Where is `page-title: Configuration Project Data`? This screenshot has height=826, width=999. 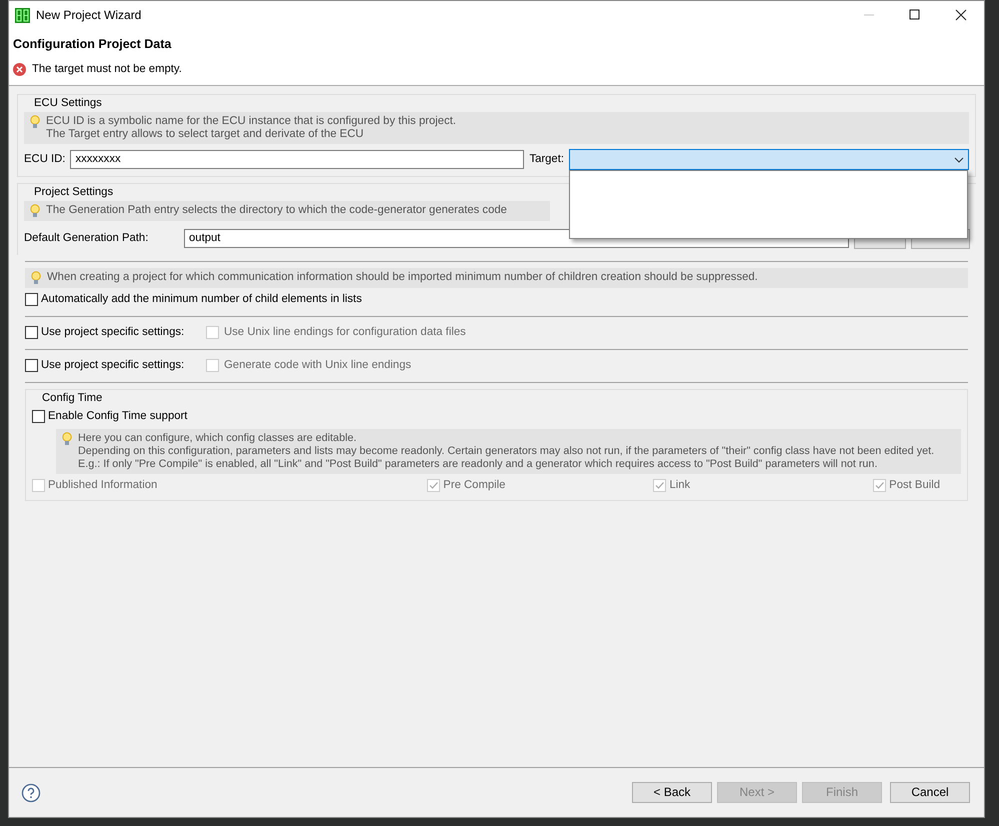
page-title: Configuration Project Data is located at coordinates (92, 44).